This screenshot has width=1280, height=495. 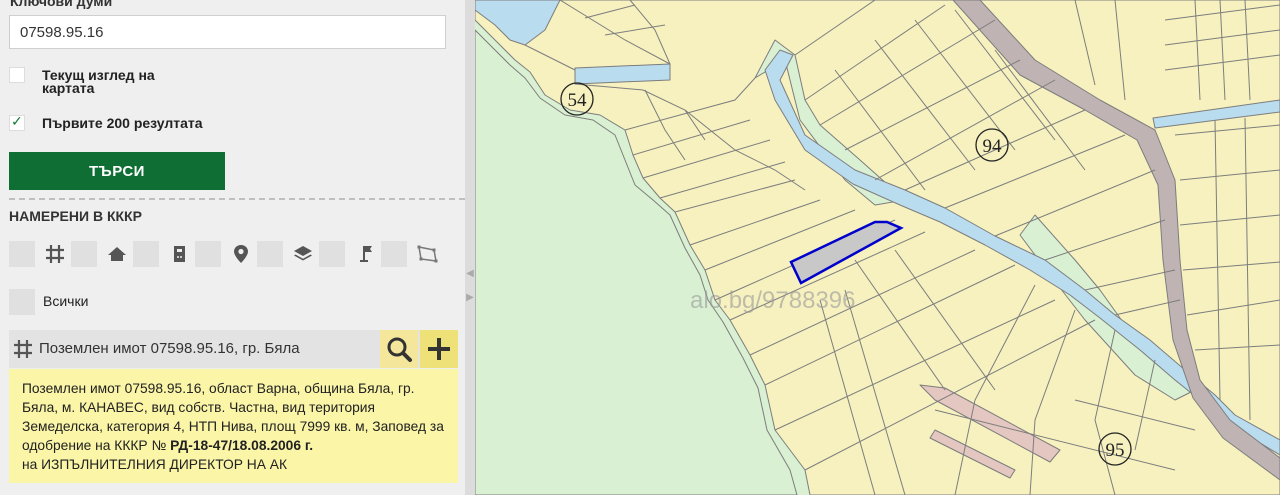 What do you see at coordinates (84, 254) in the screenshot?
I see `filter-checkbox-buildings` at bounding box center [84, 254].